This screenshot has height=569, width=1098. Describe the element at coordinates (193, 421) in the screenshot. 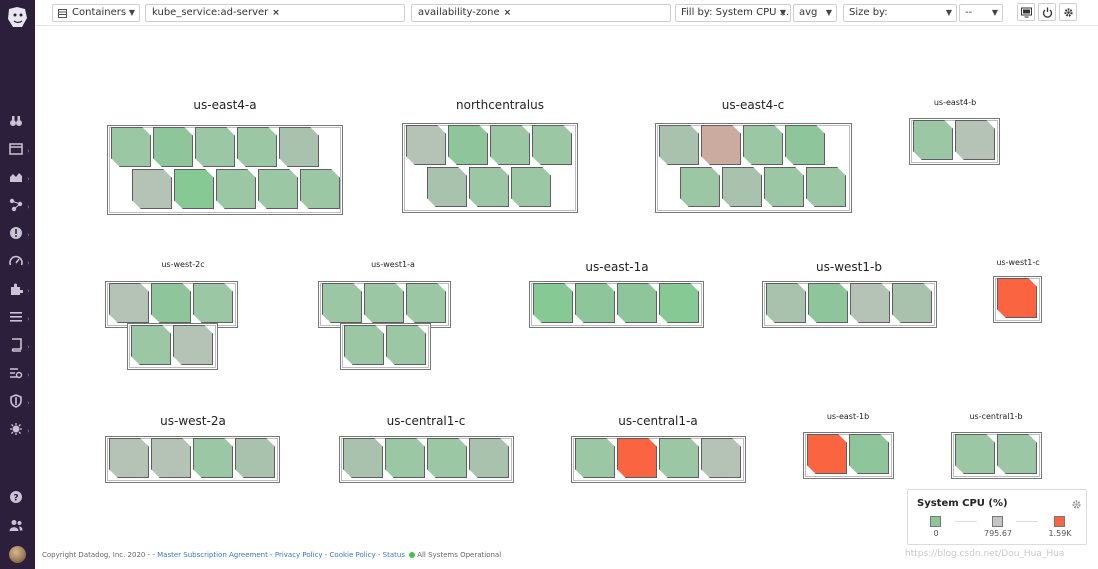

I see `group-title: us-west-2a` at that location.